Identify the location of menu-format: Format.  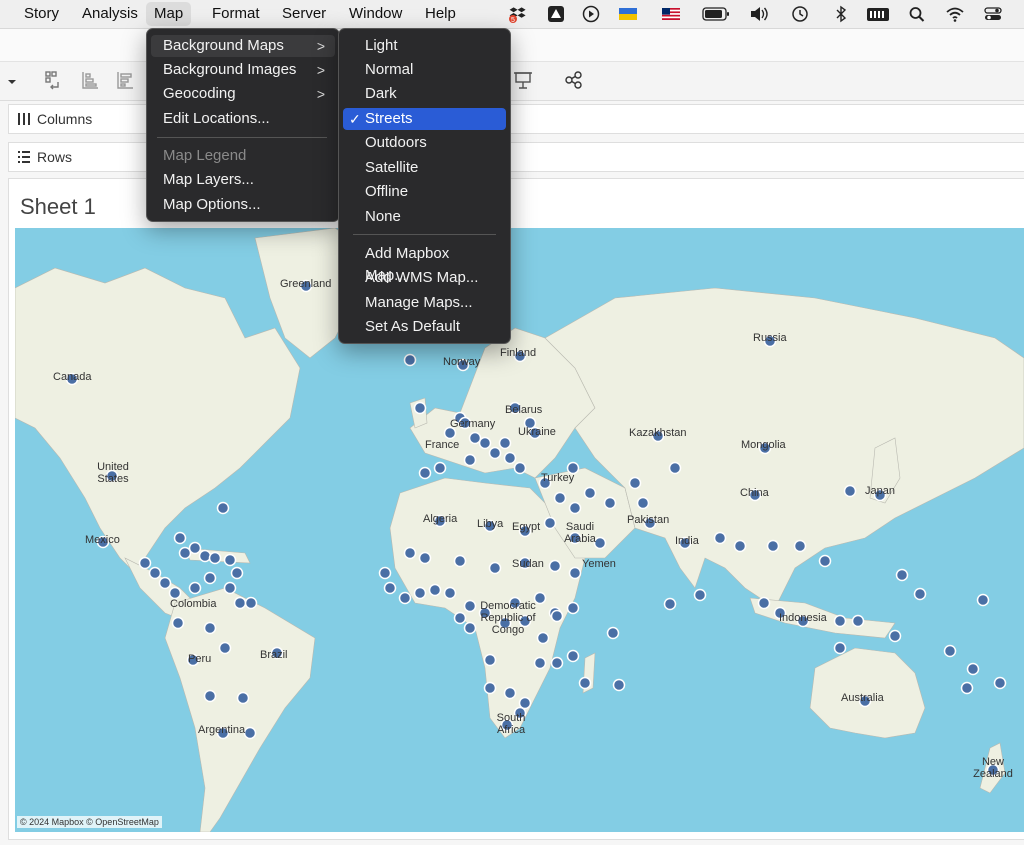
(236, 14).